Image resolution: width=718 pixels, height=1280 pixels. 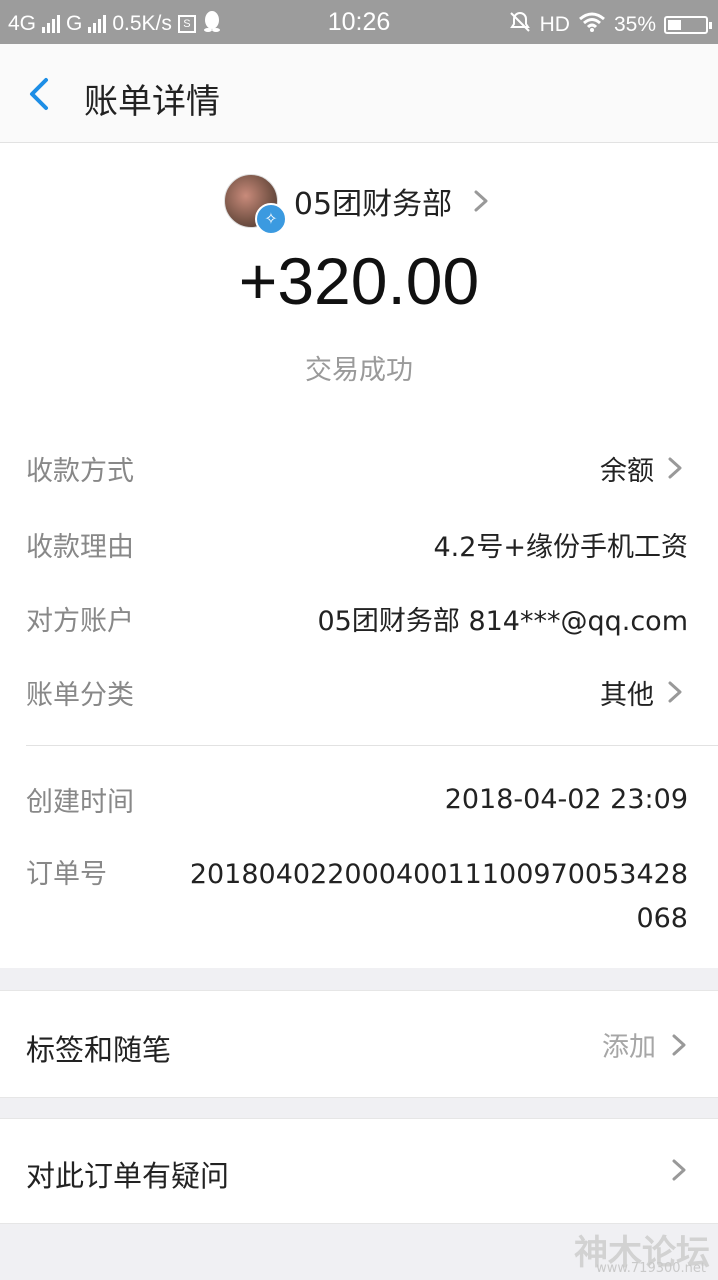 What do you see at coordinates (99, 1050) in the screenshot?
I see `tags-title: 标签和随笔` at bounding box center [99, 1050].